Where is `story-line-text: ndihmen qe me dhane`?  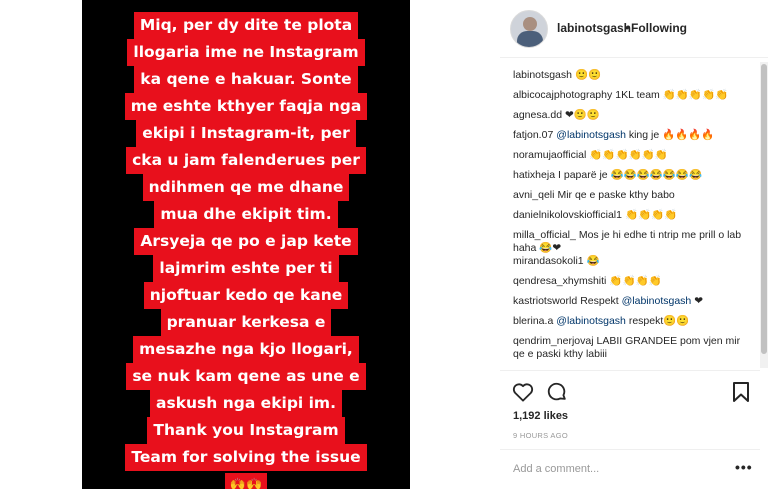 story-line-text: ndihmen qe me dhane is located at coordinates (246, 187).